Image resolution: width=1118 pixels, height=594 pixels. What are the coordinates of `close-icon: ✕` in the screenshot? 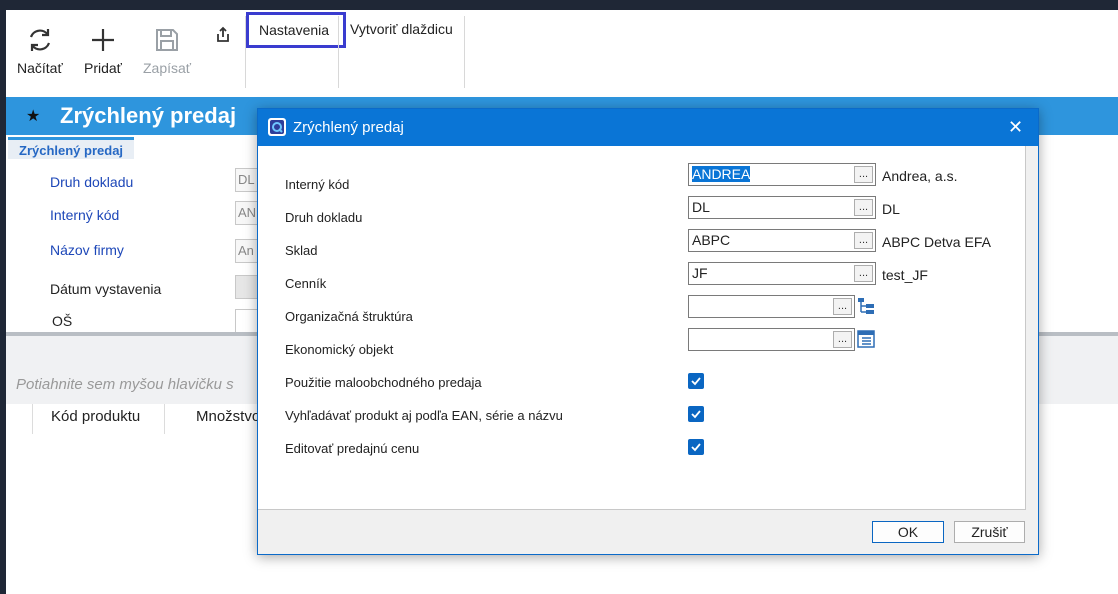 It's located at (1015, 127).